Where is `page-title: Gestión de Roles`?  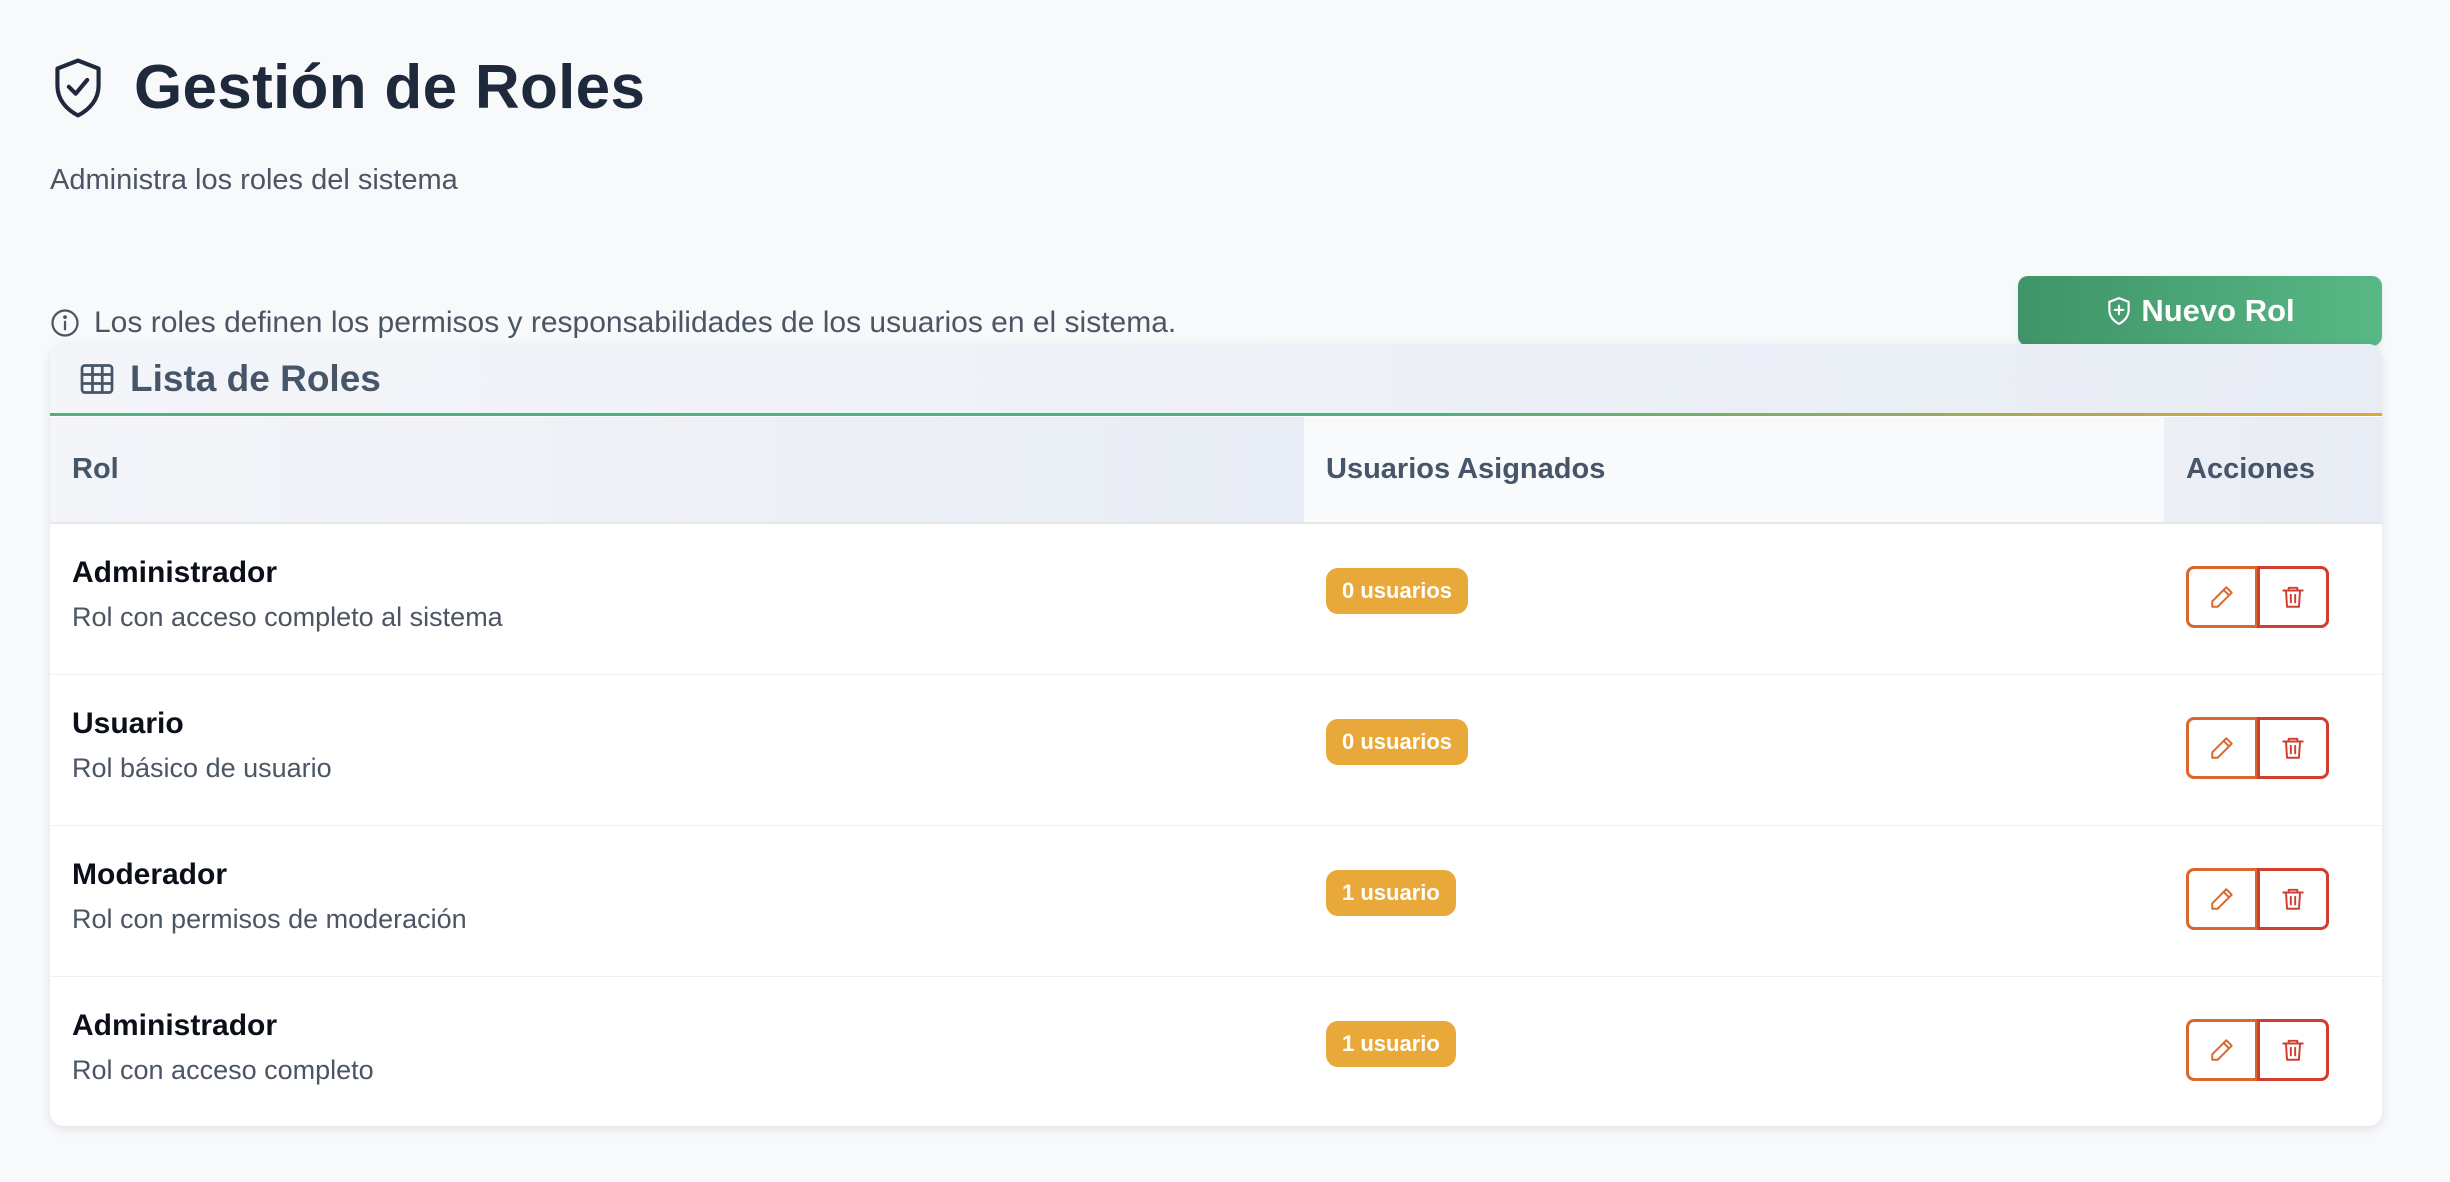
page-title: Gestión de Roles is located at coordinates (390, 87).